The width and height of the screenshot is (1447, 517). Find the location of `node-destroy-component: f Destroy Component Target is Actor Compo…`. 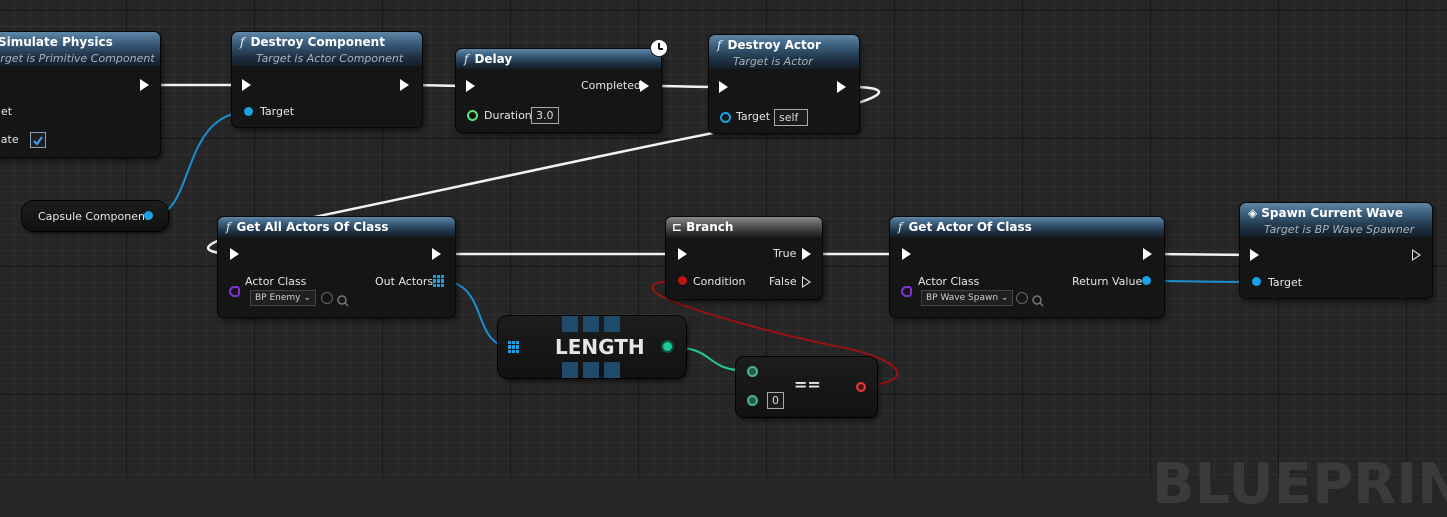

node-destroy-component: f Destroy Component Target is Actor Compo… is located at coordinates (327, 79).